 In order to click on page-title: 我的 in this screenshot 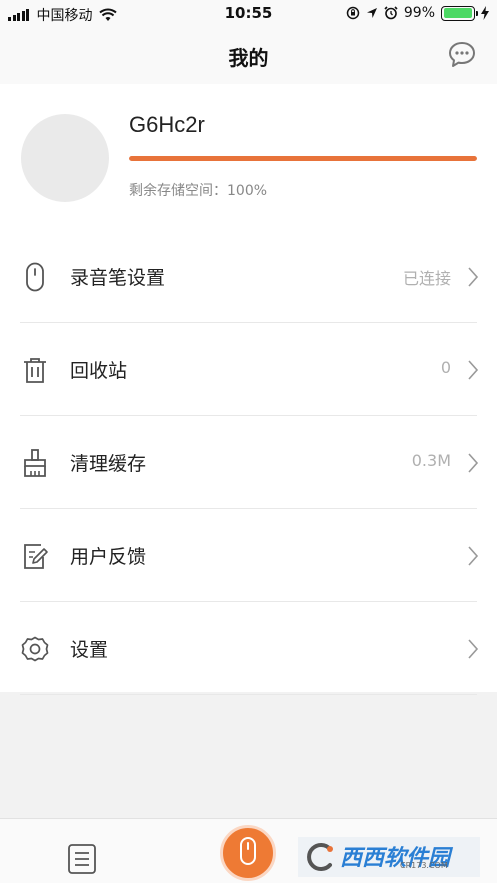, I will do `click(248, 58)`.